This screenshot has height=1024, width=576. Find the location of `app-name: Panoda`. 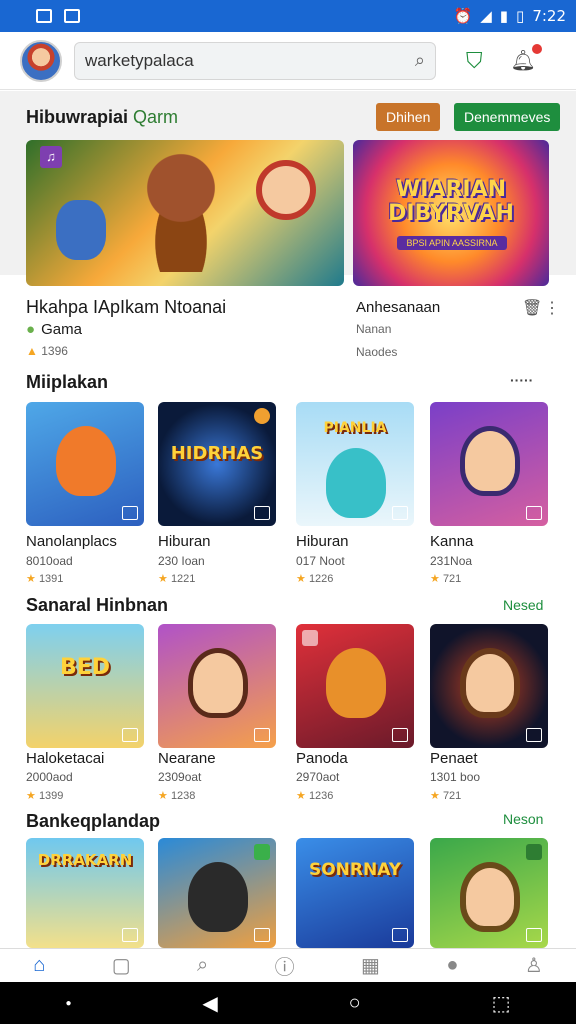

app-name: Panoda is located at coordinates (322, 758).